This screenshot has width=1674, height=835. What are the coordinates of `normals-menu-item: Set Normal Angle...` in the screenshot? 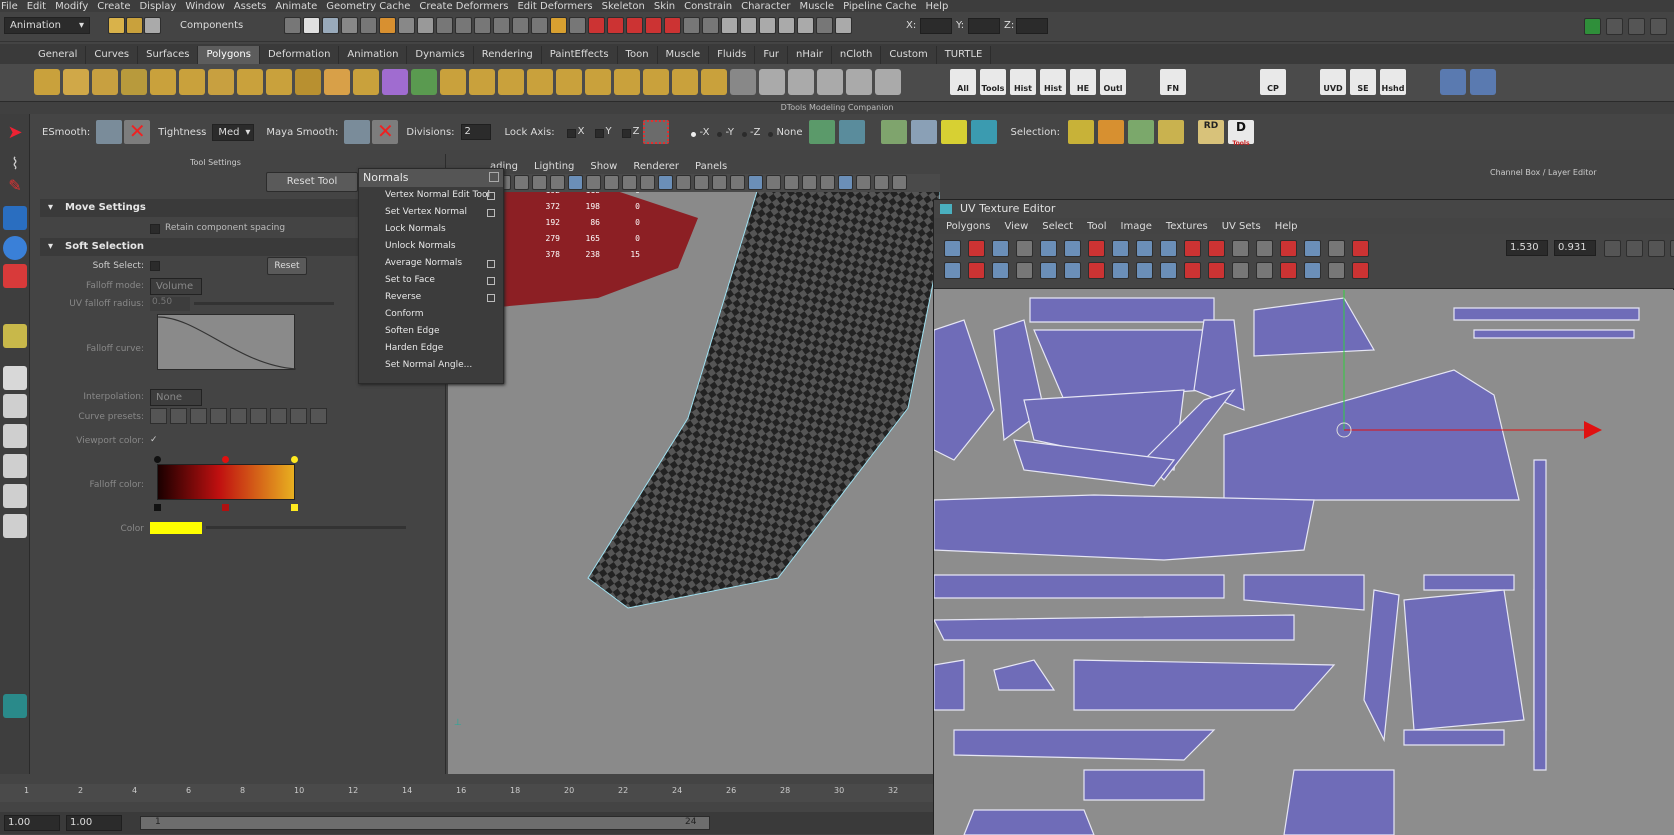 It's located at (431, 365).